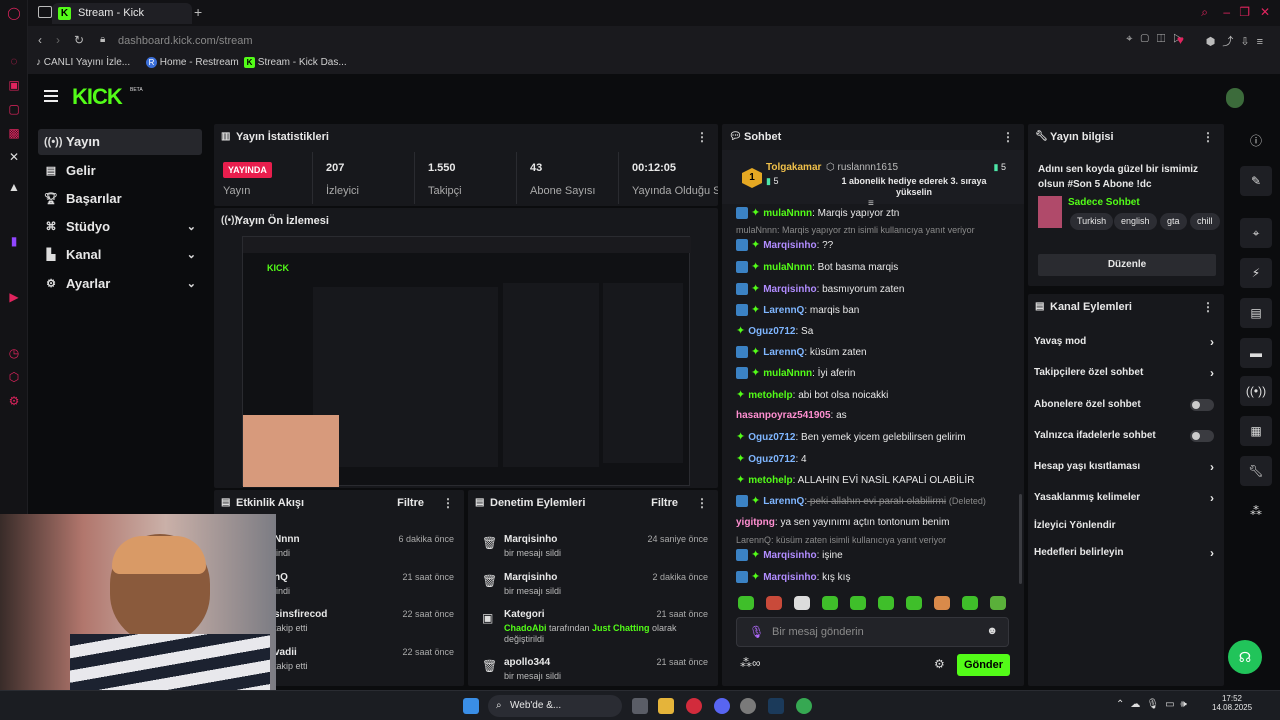 The height and width of the screenshot is (720, 1280). I want to click on action-followers-only: Takipçilere özel sohbet ›, so click(1129, 373).